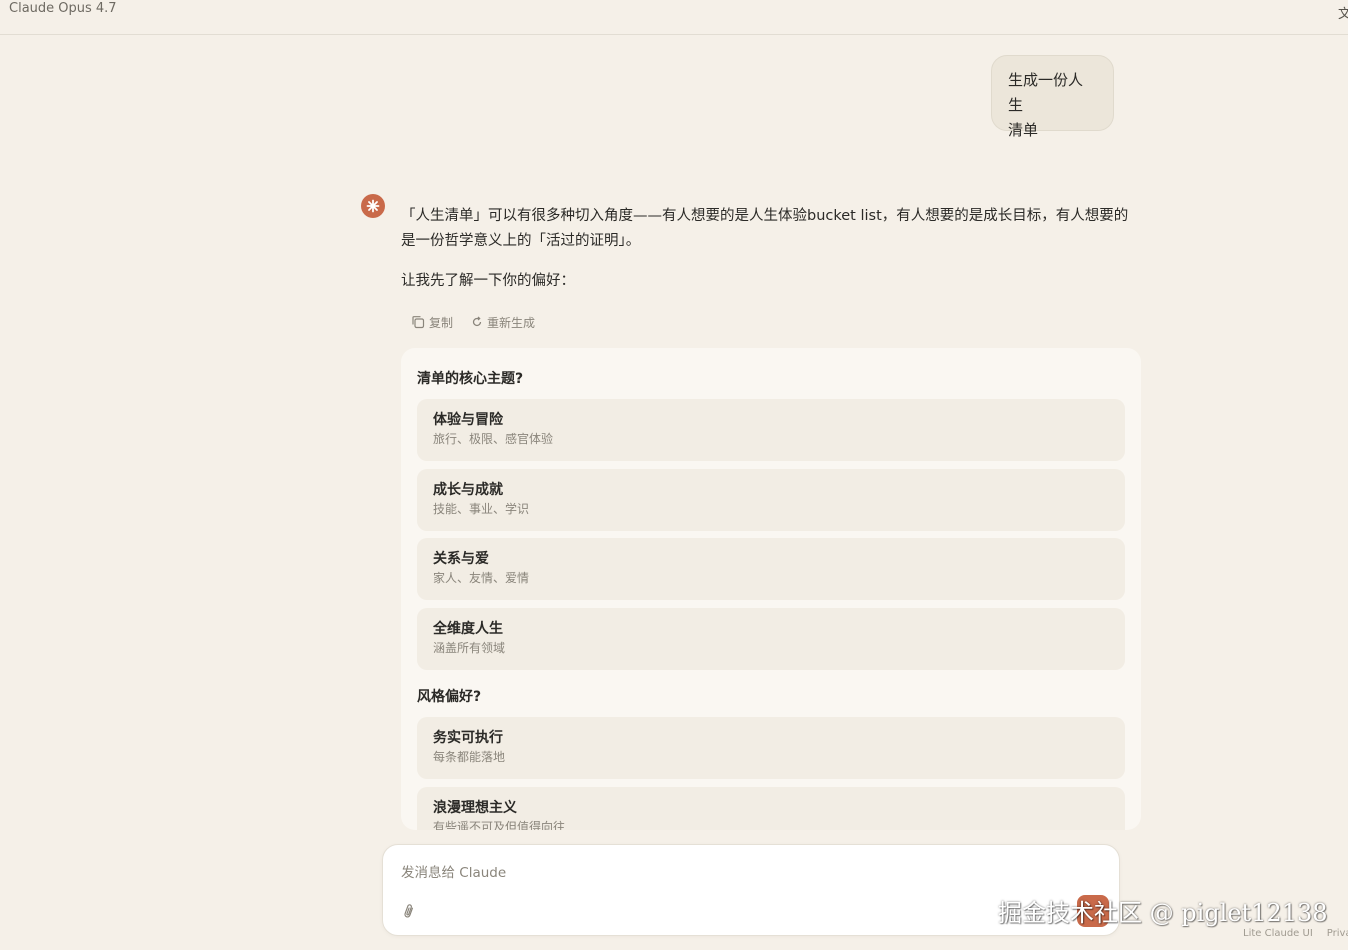 The height and width of the screenshot is (950, 1348). What do you see at coordinates (418, 322) in the screenshot?
I see `copy-icon` at bounding box center [418, 322].